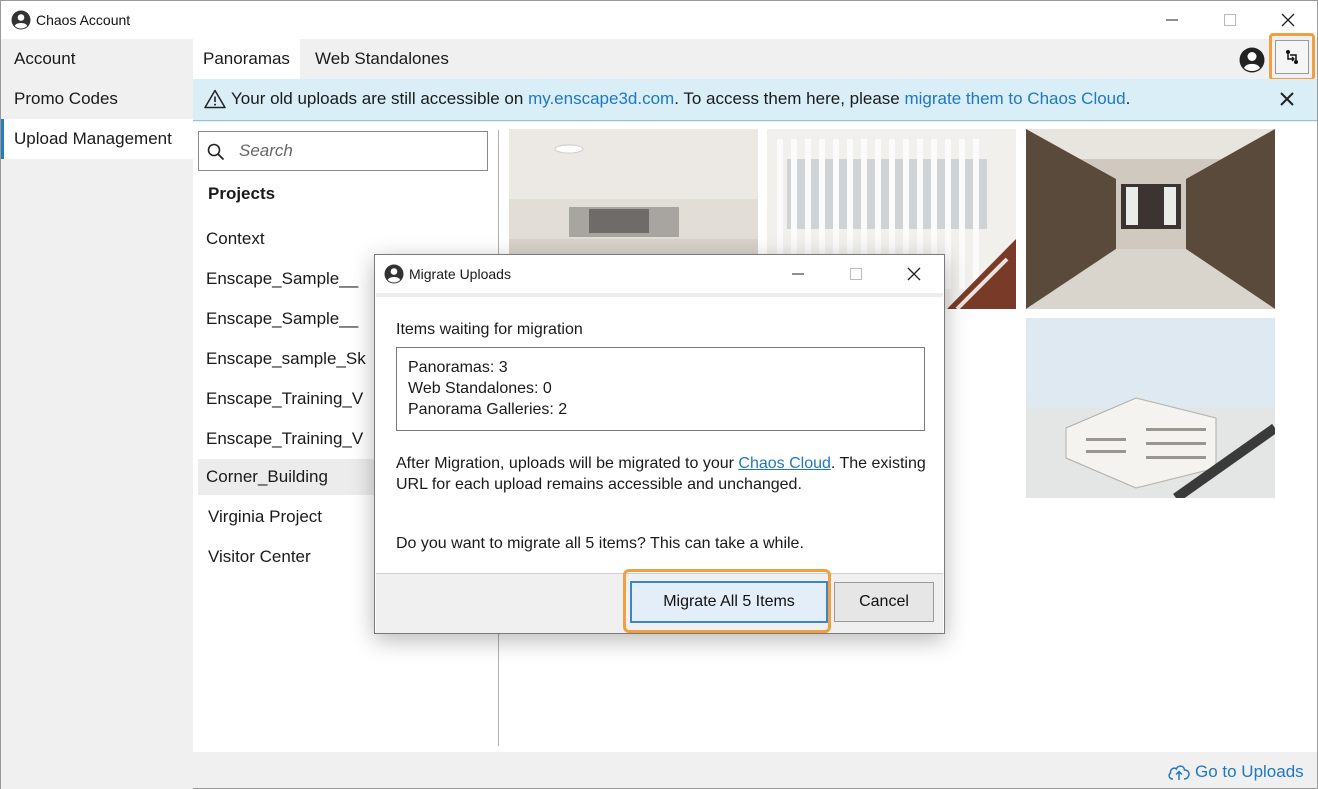 This screenshot has height=789, width=1318. Describe the element at coordinates (458, 367) in the screenshot. I see `count-panoramas: Panoramas: 3` at that location.